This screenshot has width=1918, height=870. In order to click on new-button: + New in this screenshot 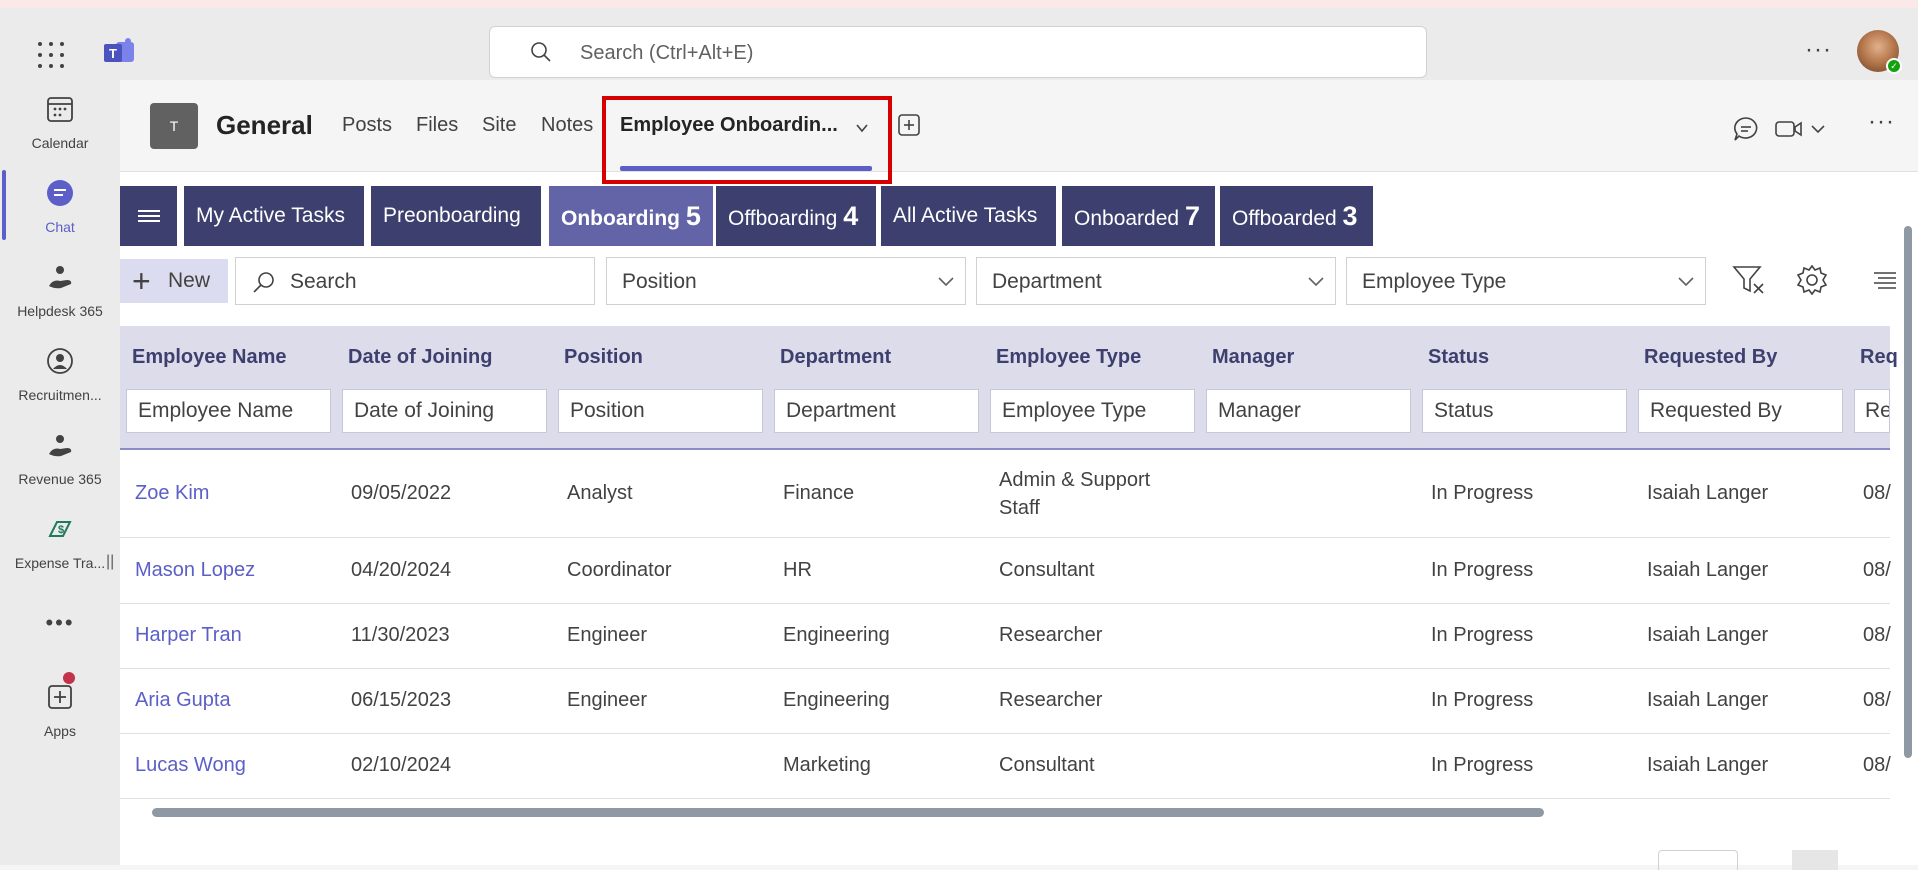, I will do `click(174, 281)`.